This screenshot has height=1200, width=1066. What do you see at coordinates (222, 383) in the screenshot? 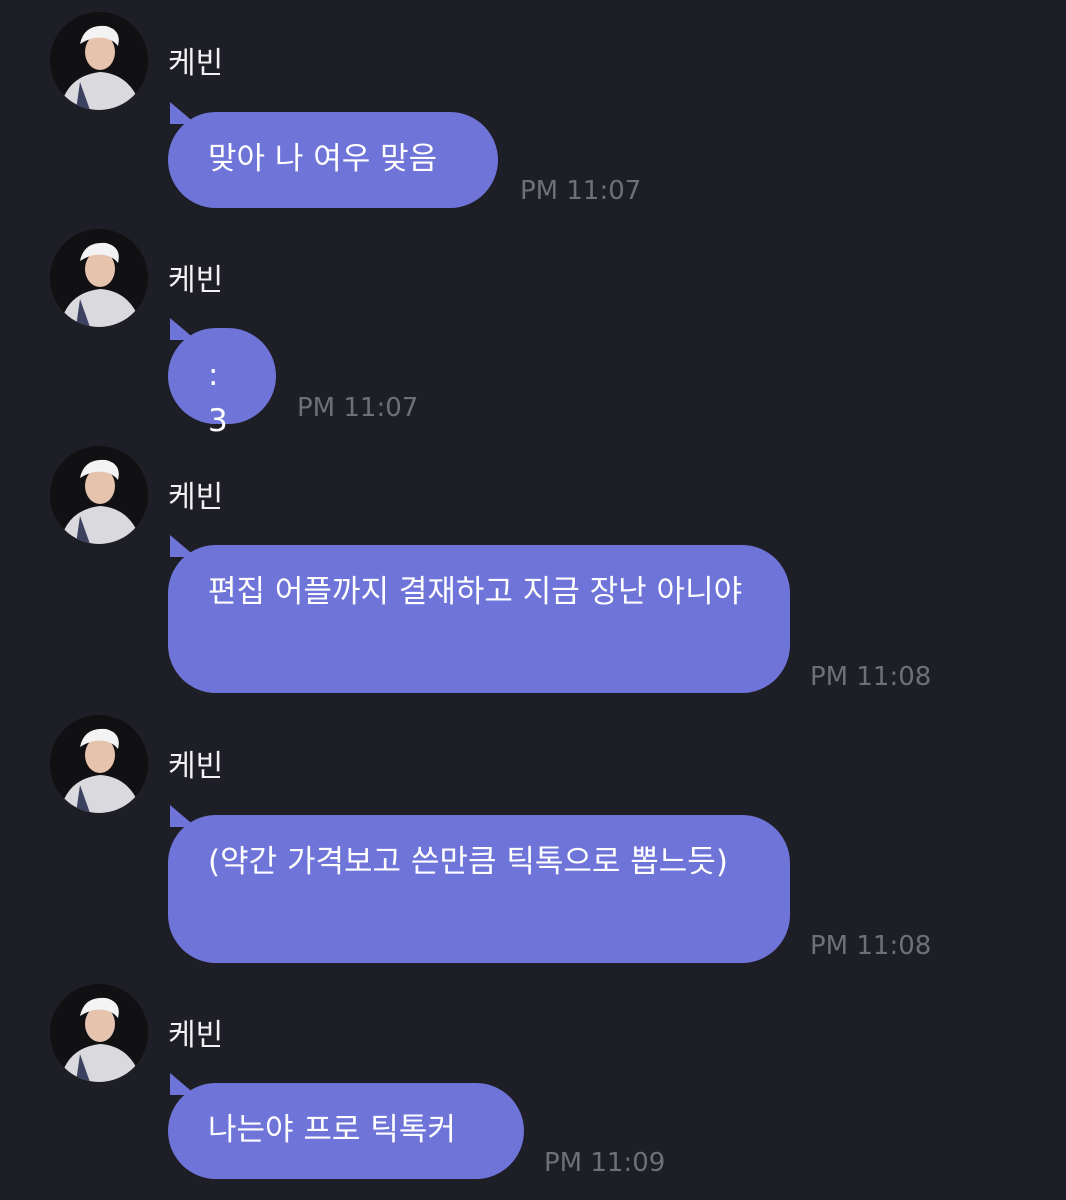
I see `message-bubble: :3` at bounding box center [222, 383].